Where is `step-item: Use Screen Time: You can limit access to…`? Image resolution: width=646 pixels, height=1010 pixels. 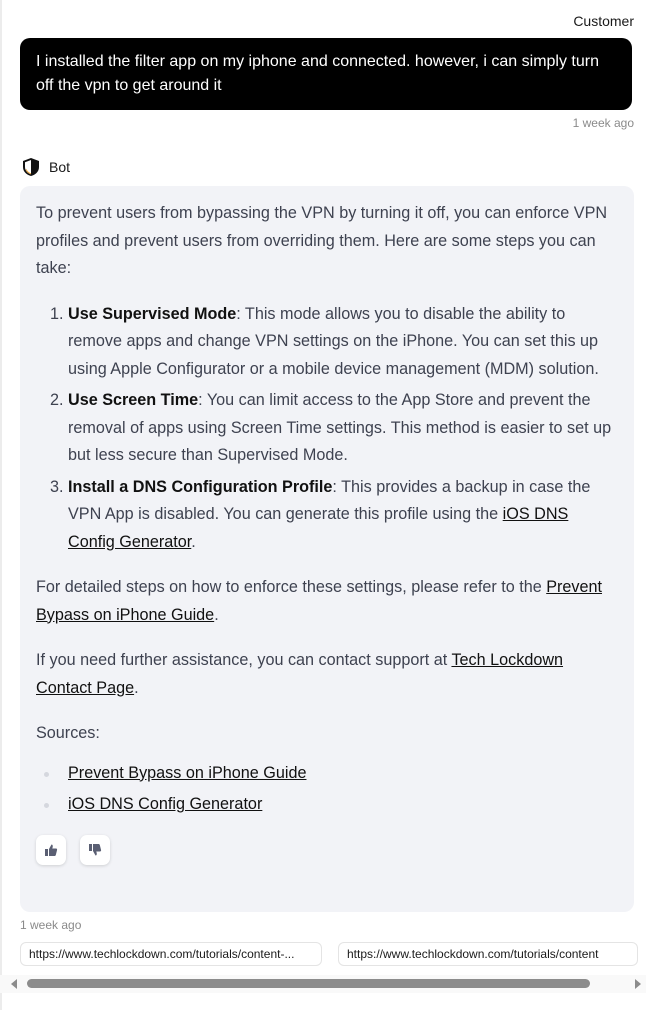 step-item: Use Screen Time: You can limit access to… is located at coordinates (343, 428).